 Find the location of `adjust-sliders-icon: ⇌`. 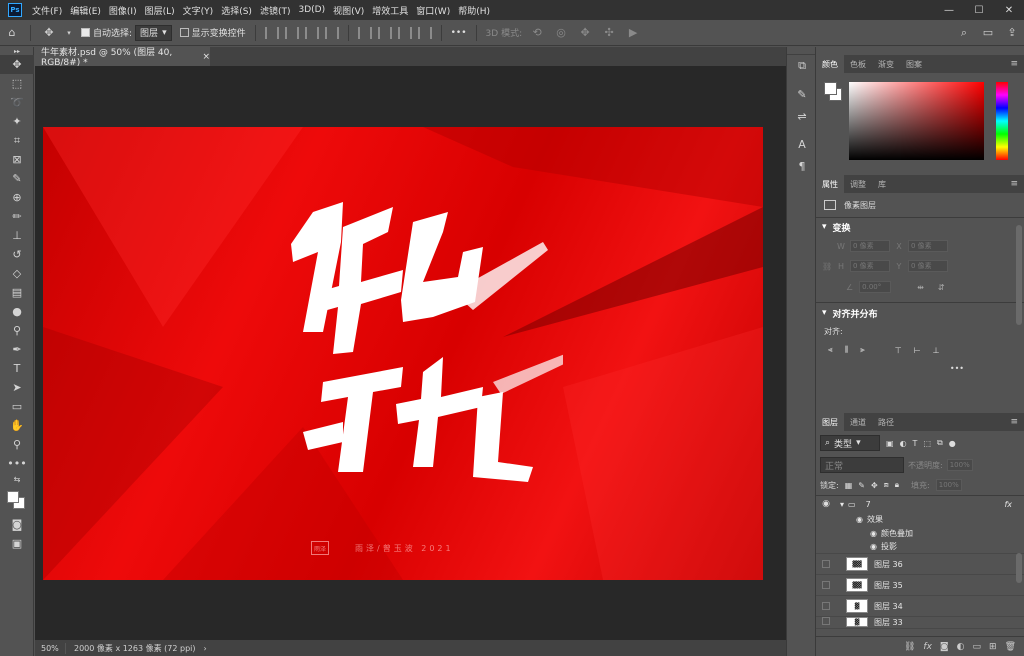

adjust-sliders-icon: ⇌ is located at coordinates (802, 116).